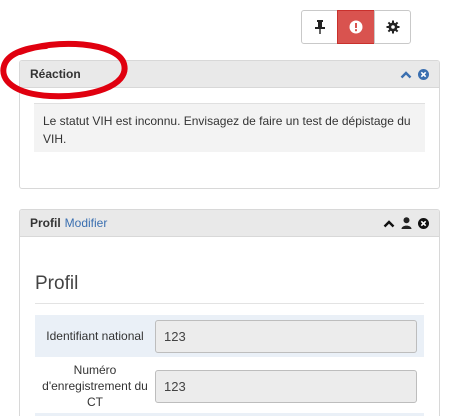 The height and width of the screenshot is (416, 450). I want to click on user-icon, so click(406, 223).